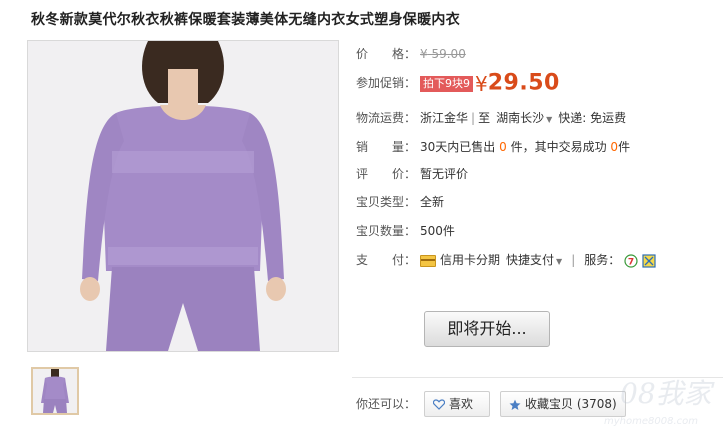  Describe the element at coordinates (443, 54) in the screenshot. I see `original-price: ¥ 59.00` at that location.